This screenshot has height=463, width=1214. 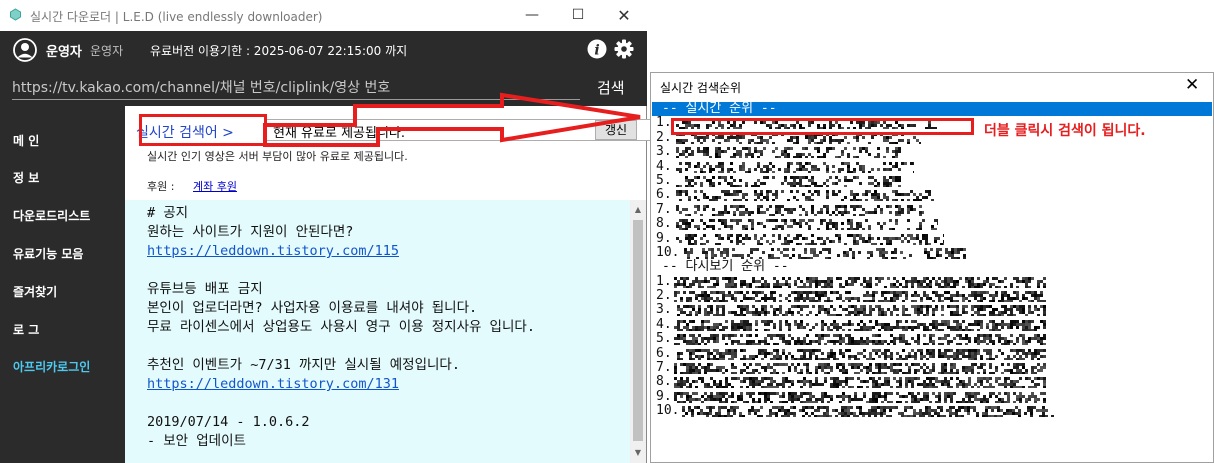 I want to click on annotation-box-keyword, so click(x=203, y=130).